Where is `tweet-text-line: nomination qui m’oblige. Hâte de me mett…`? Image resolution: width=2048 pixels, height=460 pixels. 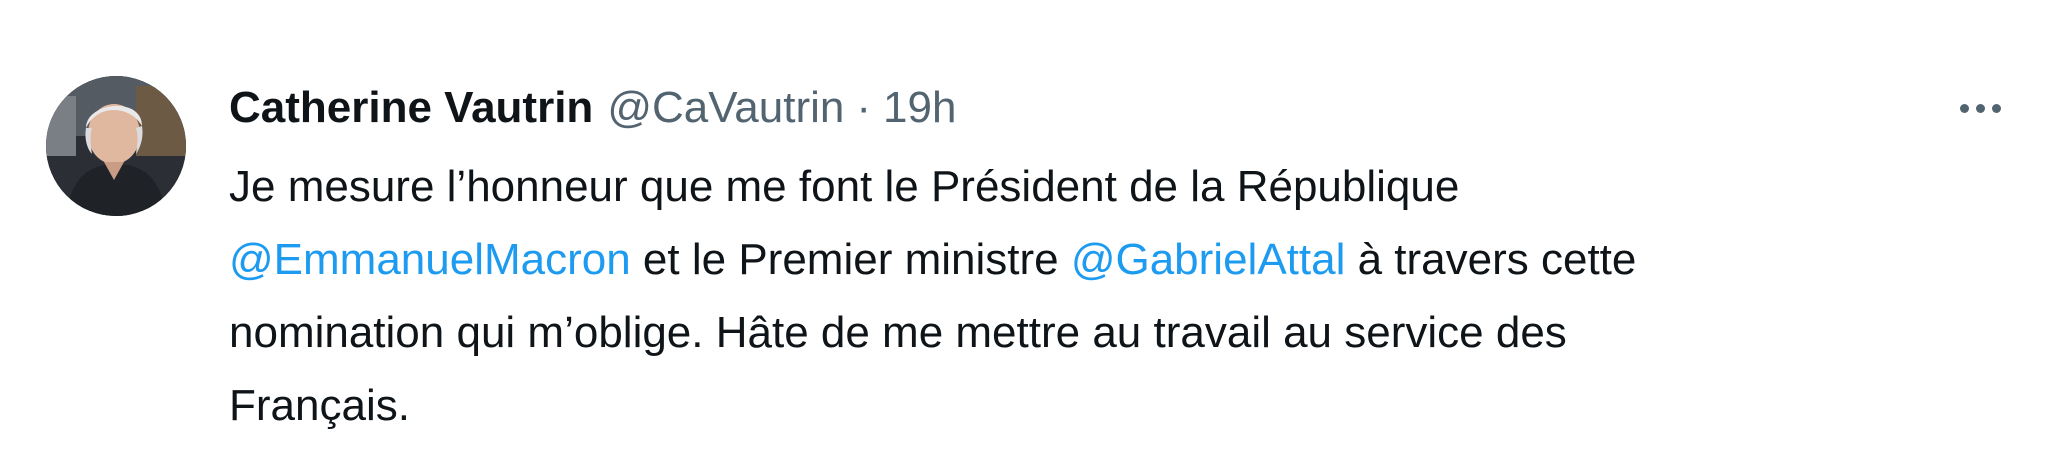 tweet-text-line: nomination qui m’oblige. Hâte de me mett… is located at coordinates (1099, 332).